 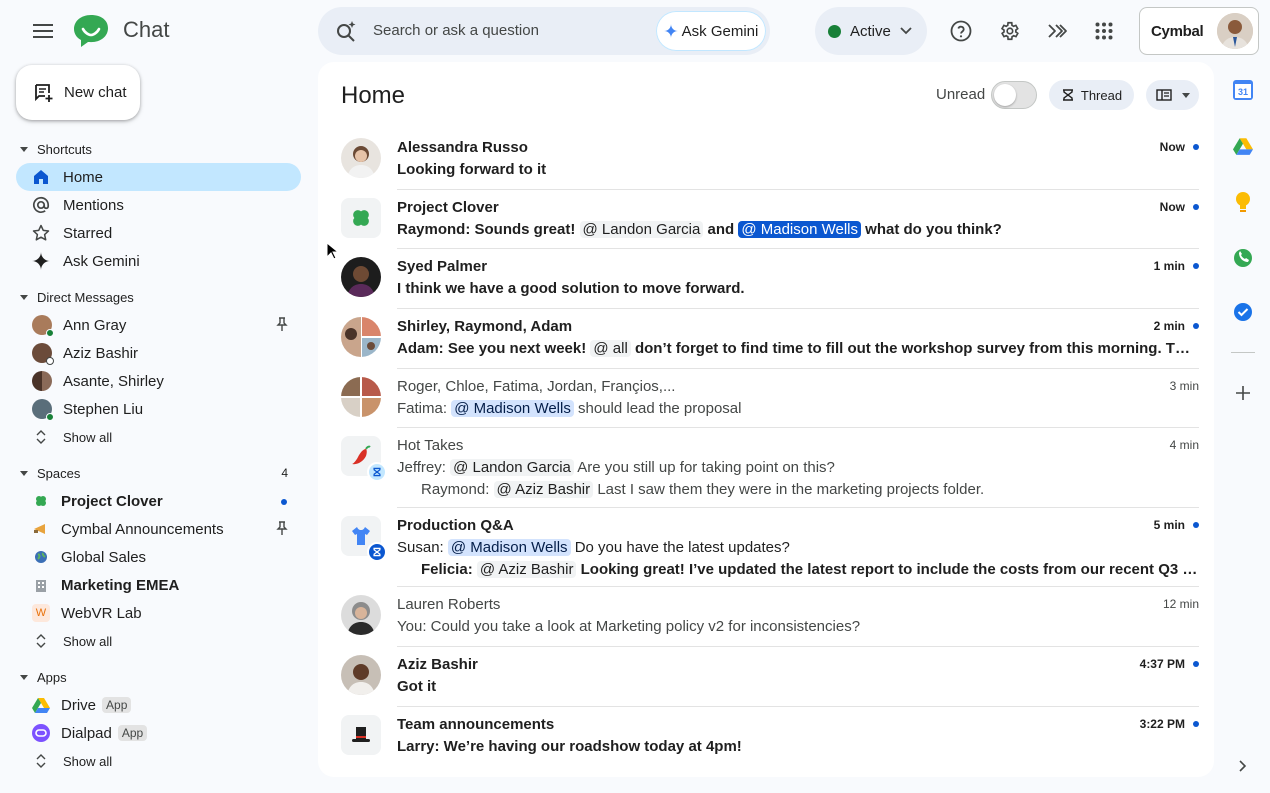 I want to click on sidebar-item-ask-gemini: Ask Gemini, so click(x=158, y=261).